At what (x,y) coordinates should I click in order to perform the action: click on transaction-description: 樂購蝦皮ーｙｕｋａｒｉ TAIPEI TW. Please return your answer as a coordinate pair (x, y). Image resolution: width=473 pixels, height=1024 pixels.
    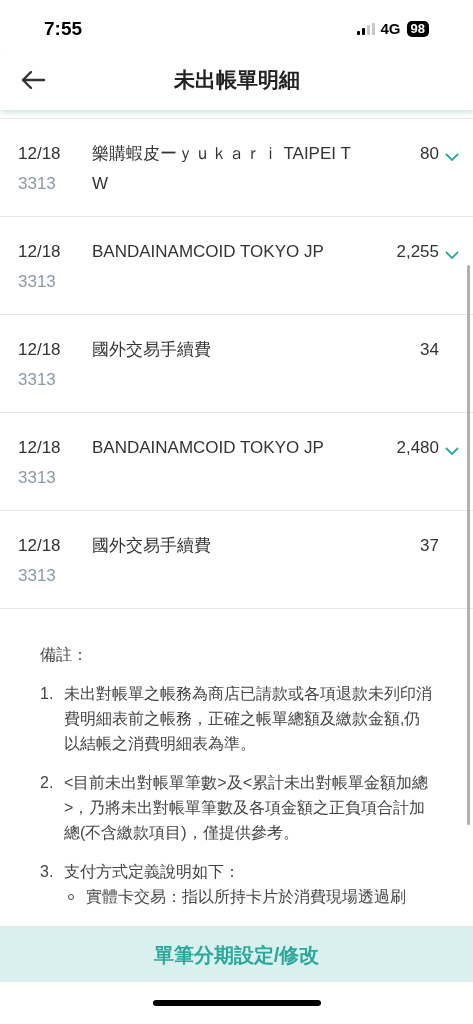
    Looking at the image, I should click on (222, 169).